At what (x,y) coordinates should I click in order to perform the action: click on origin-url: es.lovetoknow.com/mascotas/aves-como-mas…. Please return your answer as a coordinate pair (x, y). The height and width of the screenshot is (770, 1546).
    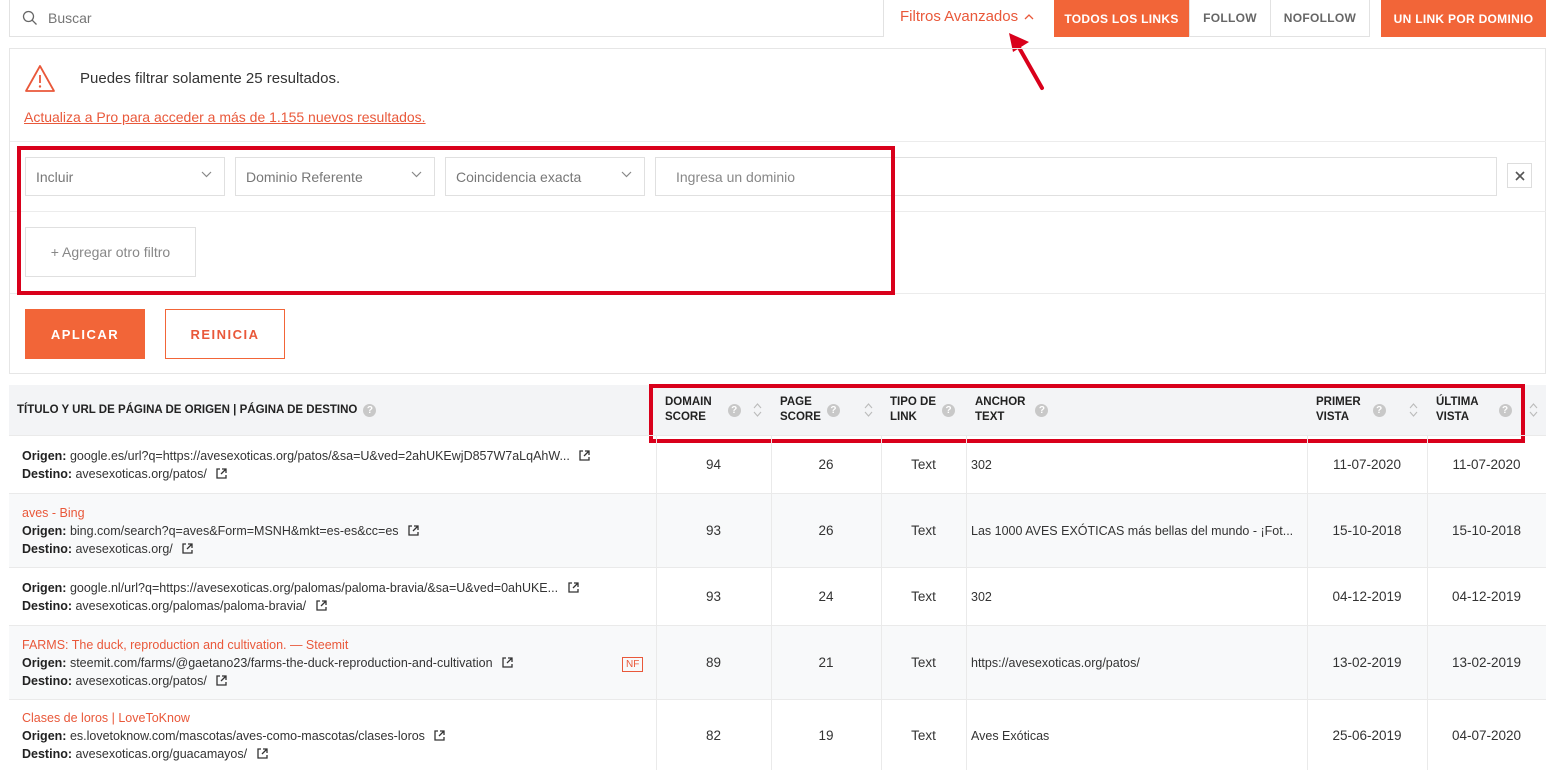
    Looking at the image, I should click on (247, 736).